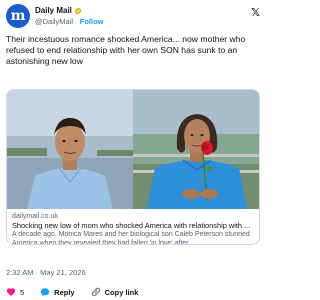 The width and height of the screenshot is (320, 300). I want to click on copy-link-button: Copy link, so click(115, 292).